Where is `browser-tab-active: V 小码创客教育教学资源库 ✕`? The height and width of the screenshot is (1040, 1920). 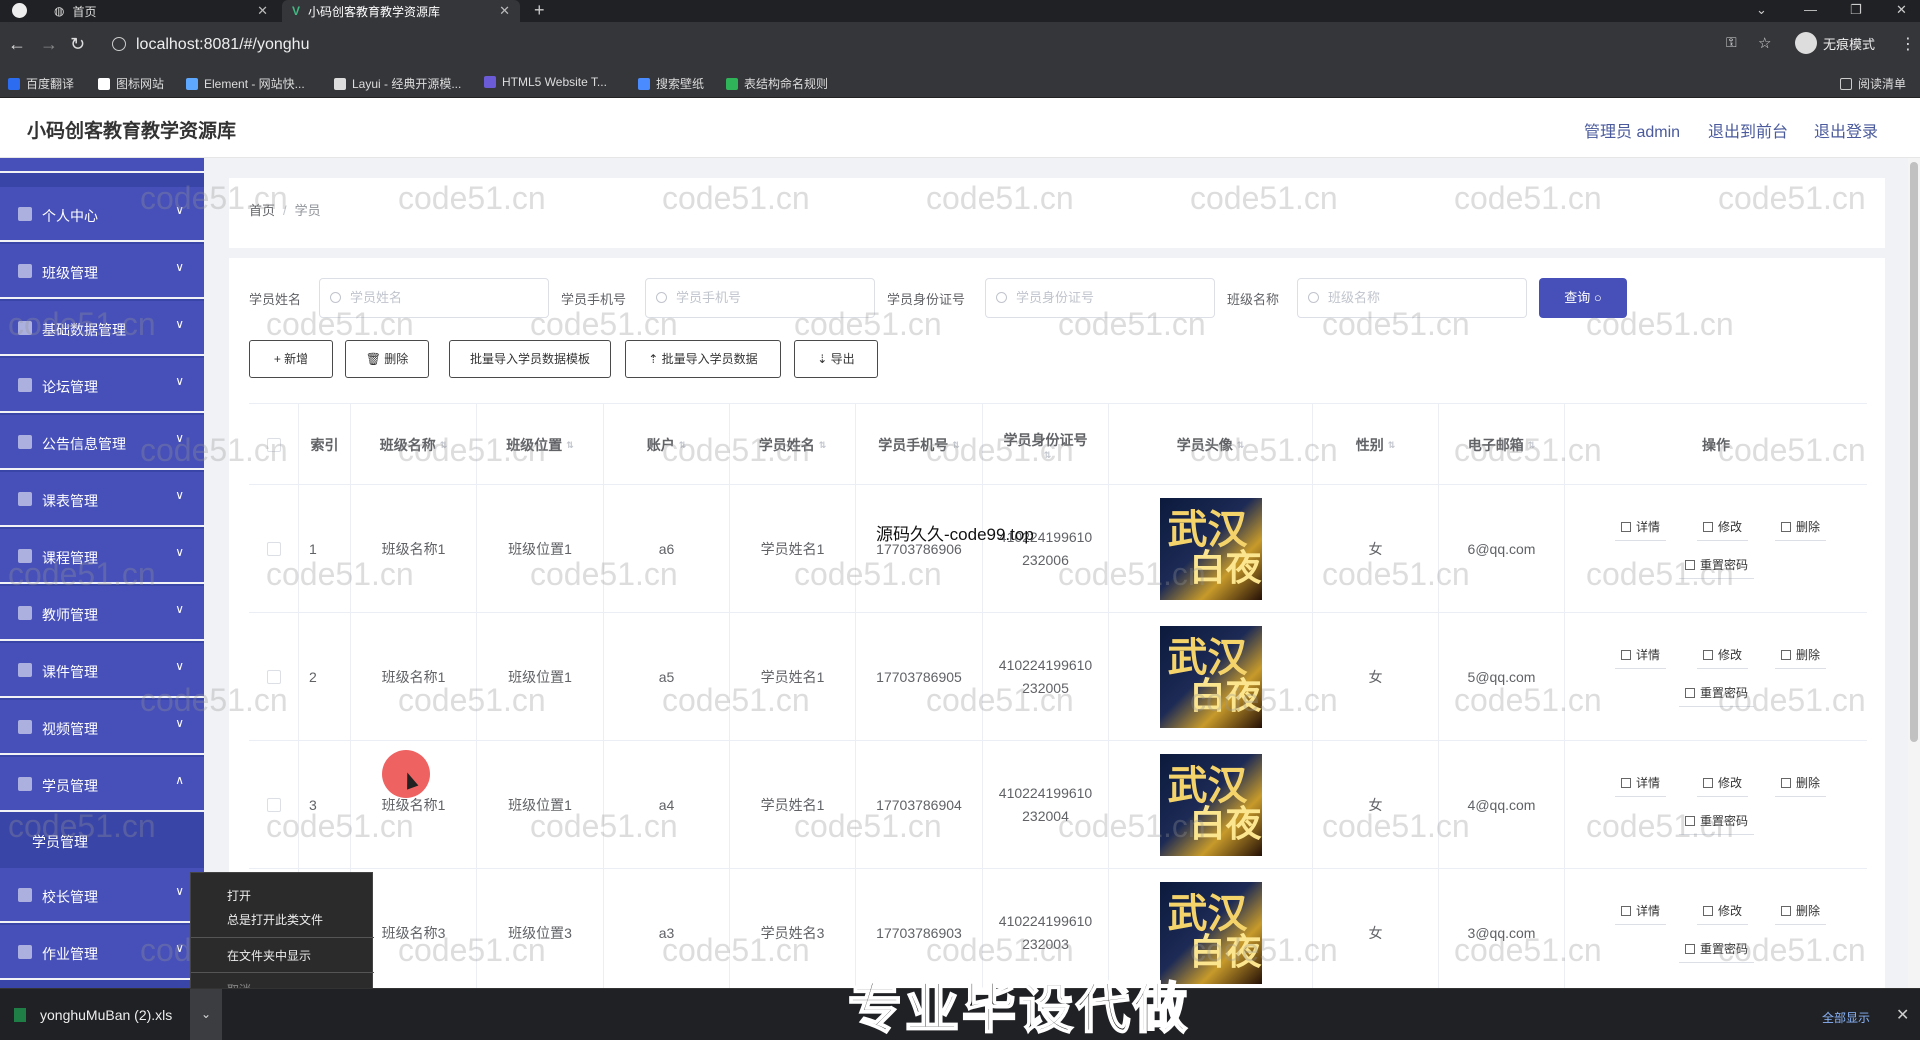
browser-tab-active: V 小码创客教育教学资源库 ✕ is located at coordinates (401, 11).